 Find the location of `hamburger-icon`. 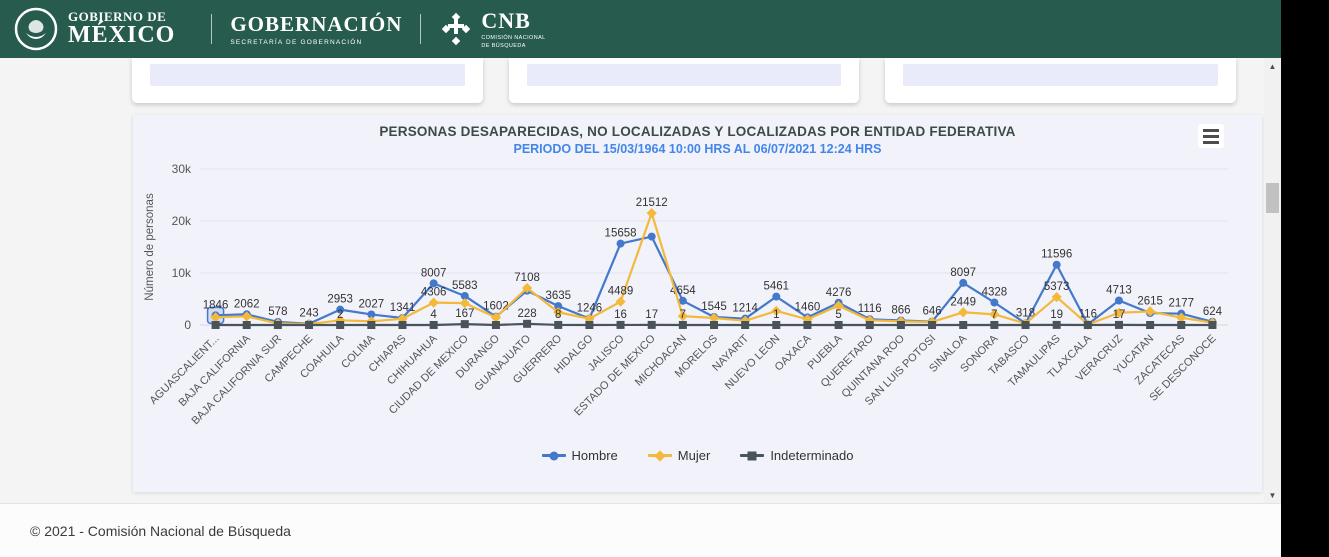

hamburger-icon is located at coordinates (1211, 130).